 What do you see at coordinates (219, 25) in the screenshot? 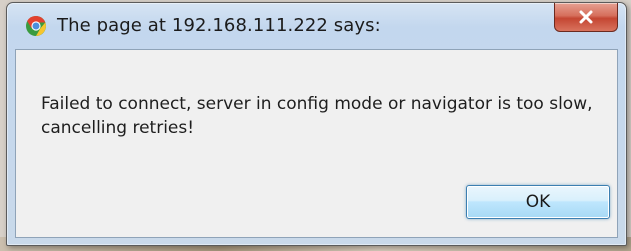
I see `dialog-title: The page at 192.168.111.222 says:` at bounding box center [219, 25].